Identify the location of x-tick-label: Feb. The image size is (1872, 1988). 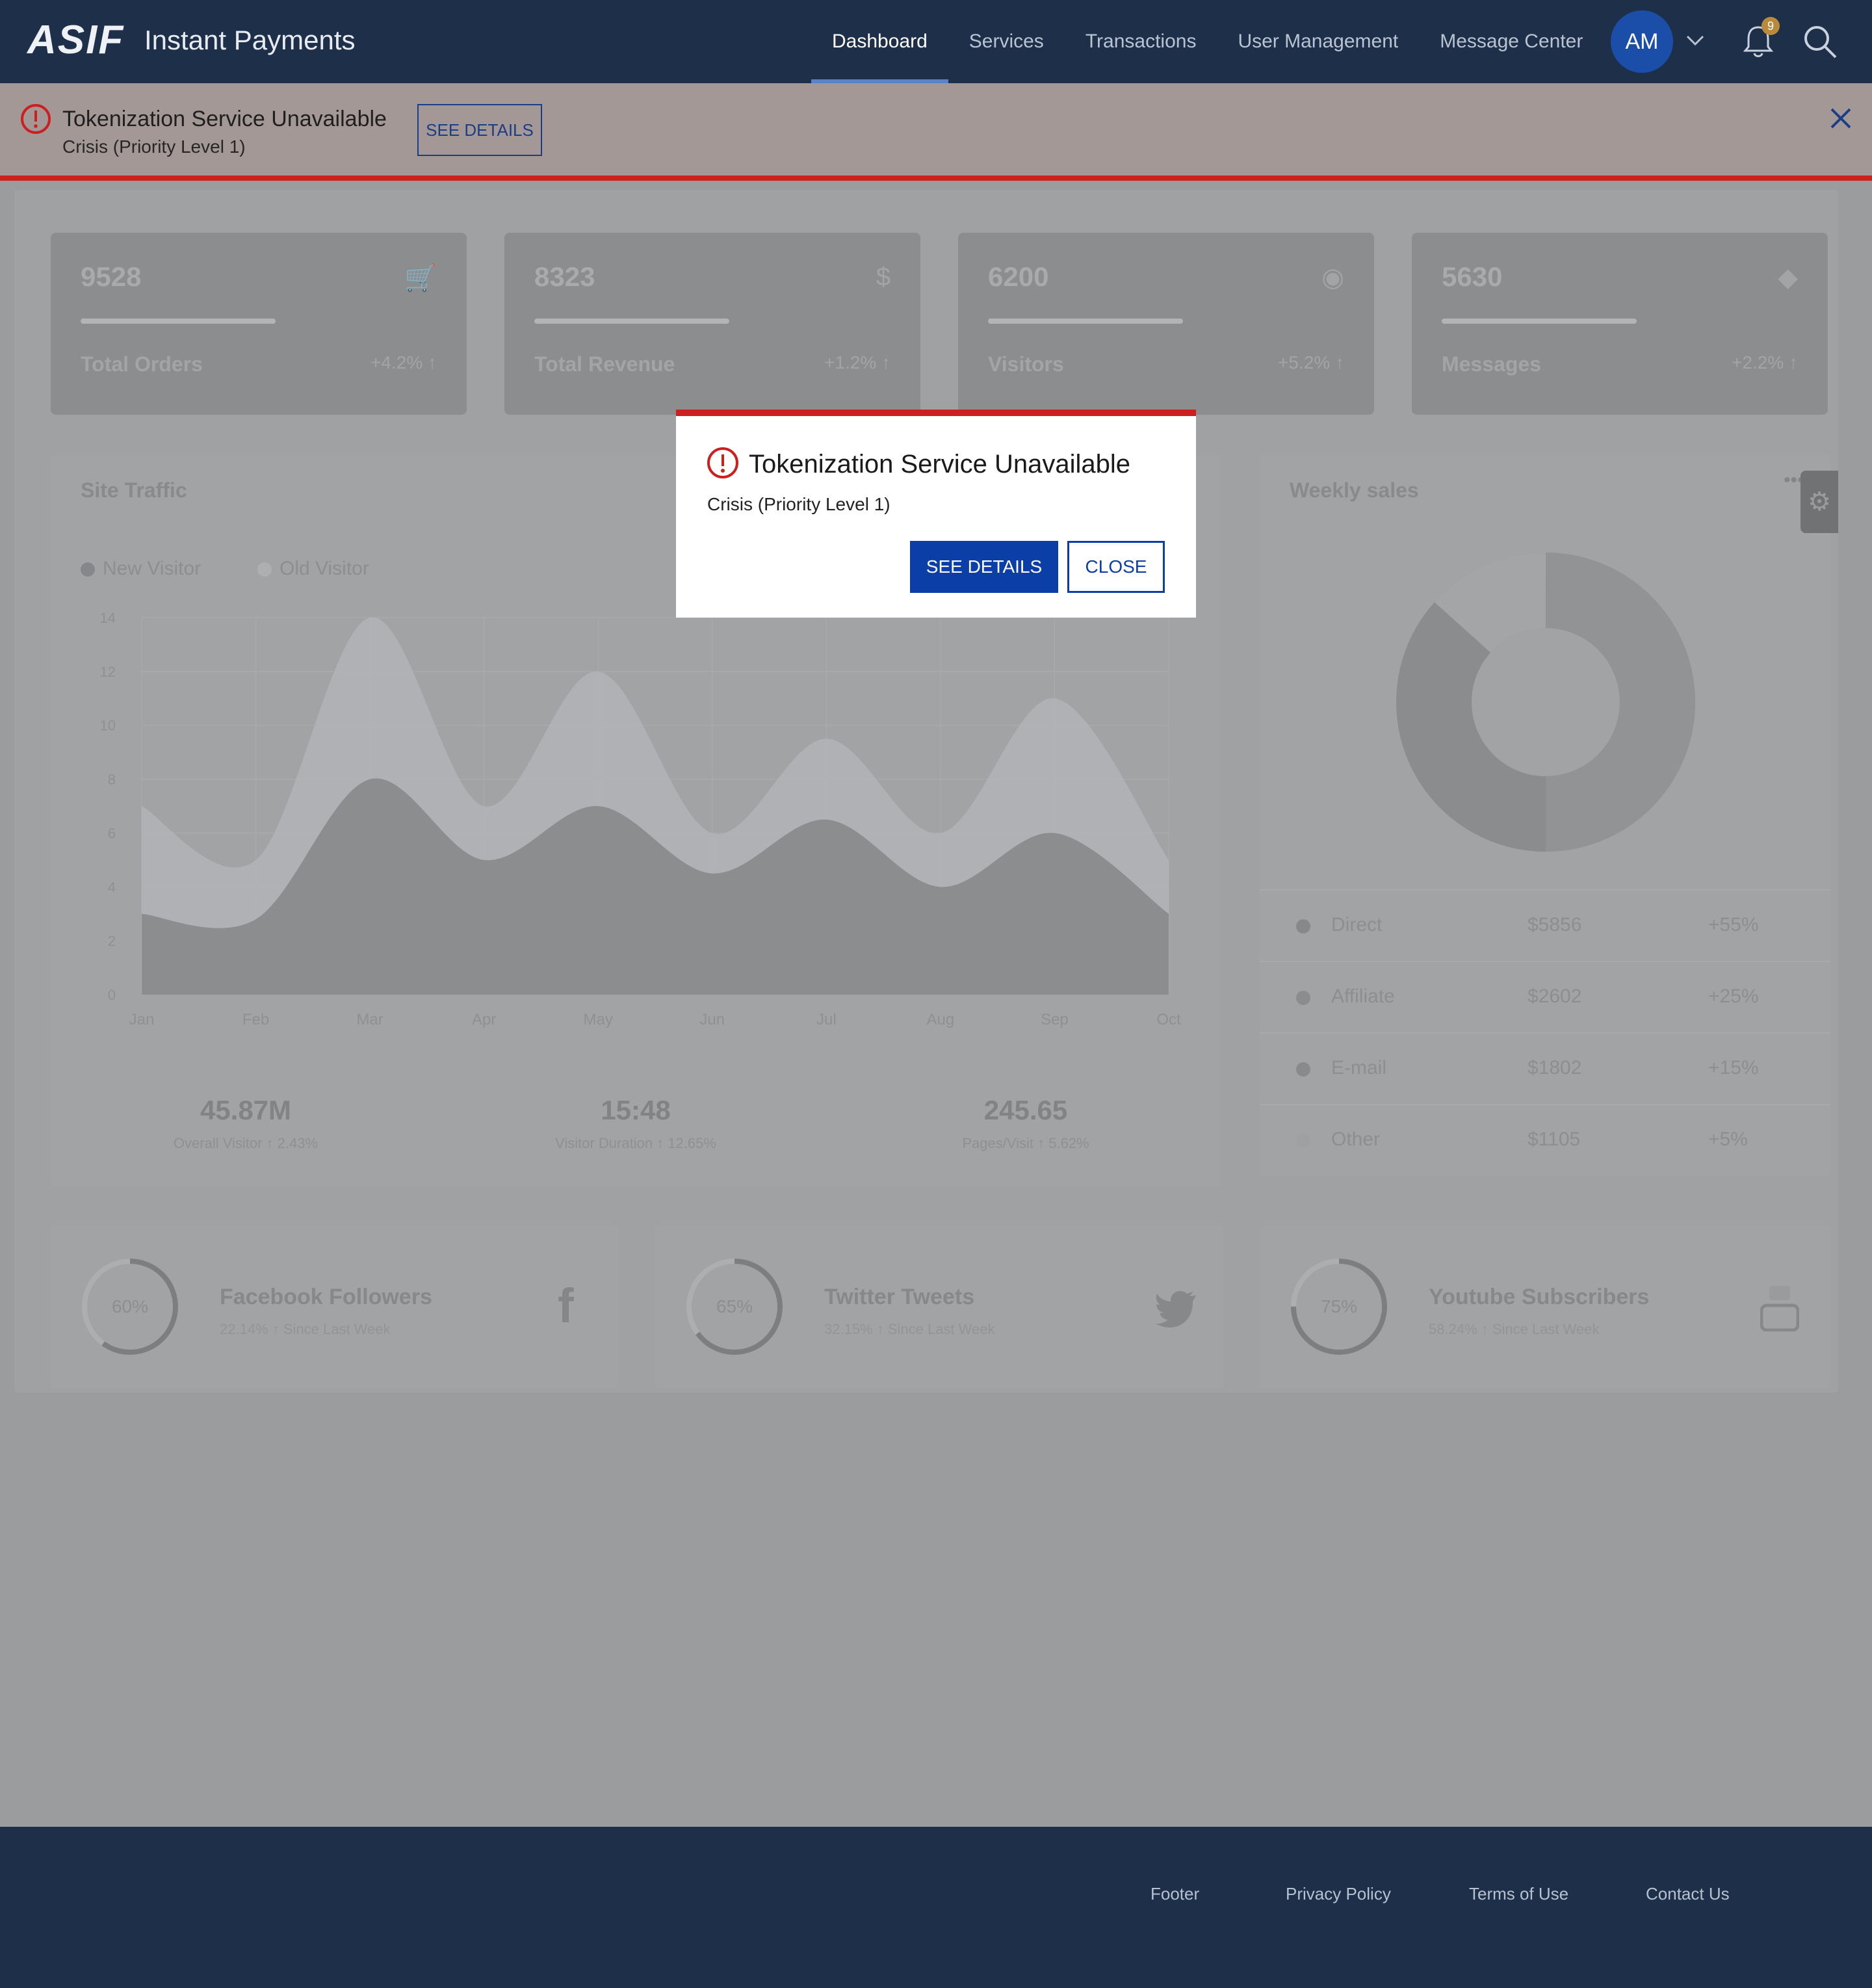
(256, 1019).